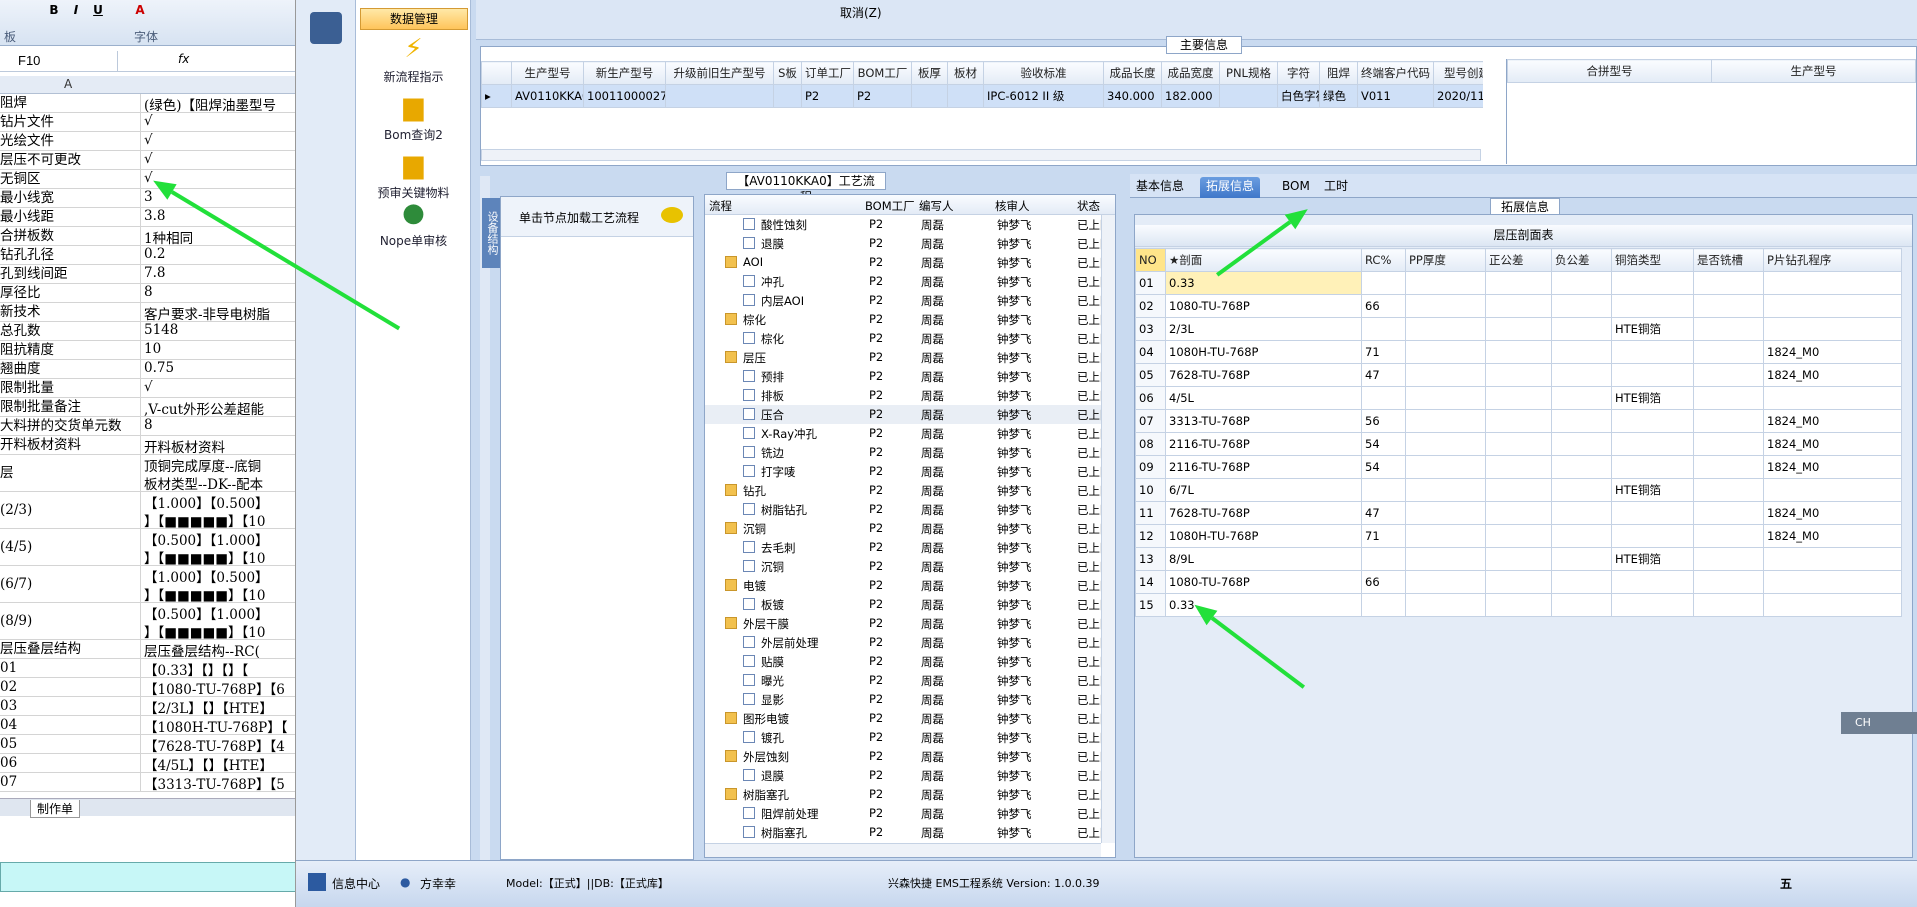  What do you see at coordinates (70, 473) in the screenshot?
I see `cell-a: 层` at bounding box center [70, 473].